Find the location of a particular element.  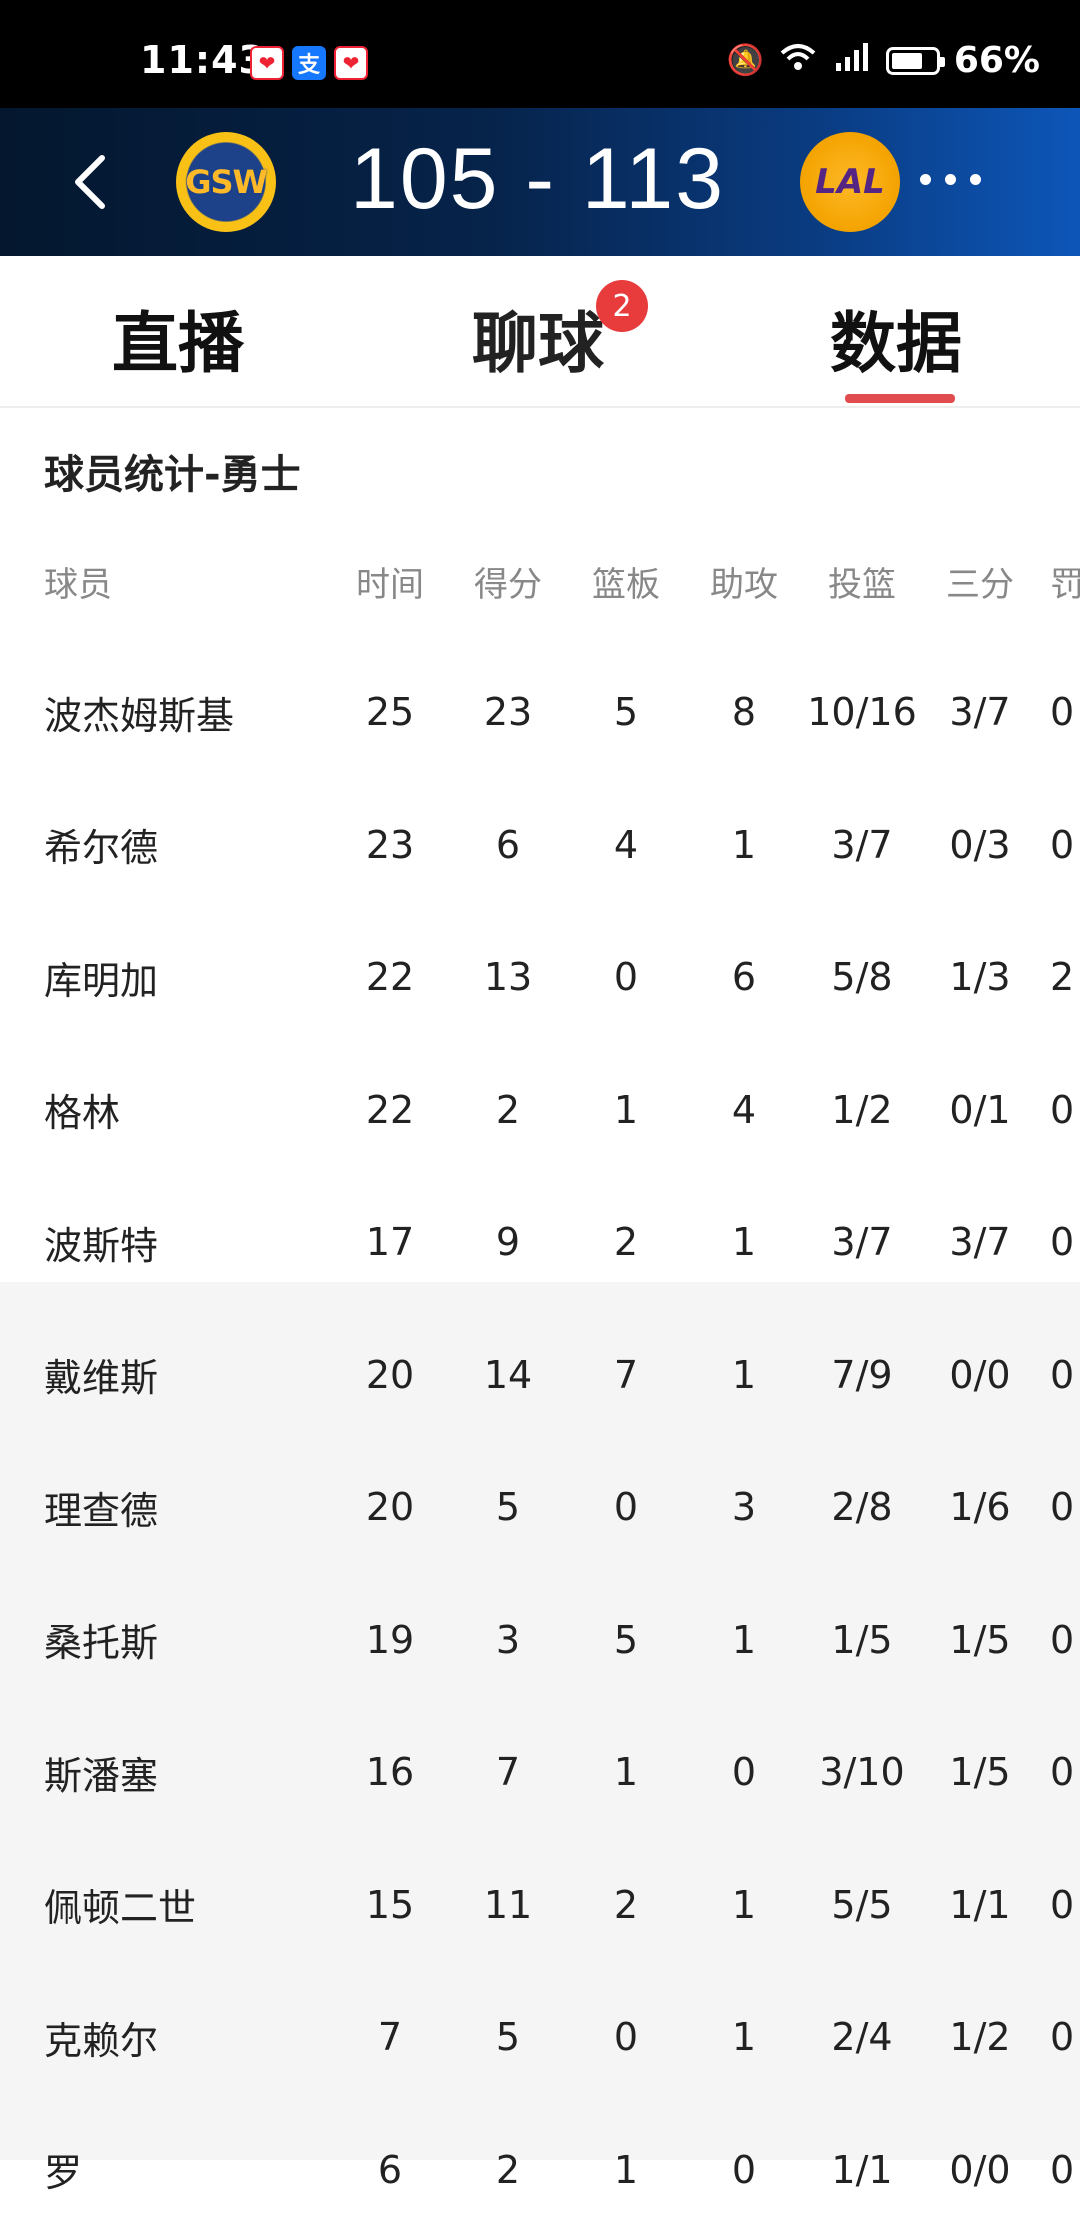

tab-chat: 聊球 is located at coordinates (538, 338).